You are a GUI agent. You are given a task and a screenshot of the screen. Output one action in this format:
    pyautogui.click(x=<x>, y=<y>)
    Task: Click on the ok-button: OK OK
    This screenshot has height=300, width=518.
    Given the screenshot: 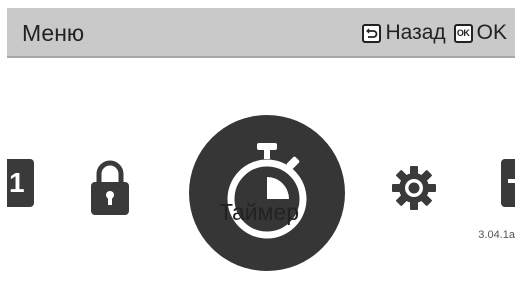 What is the action you would take?
    pyautogui.click(x=480, y=33)
    